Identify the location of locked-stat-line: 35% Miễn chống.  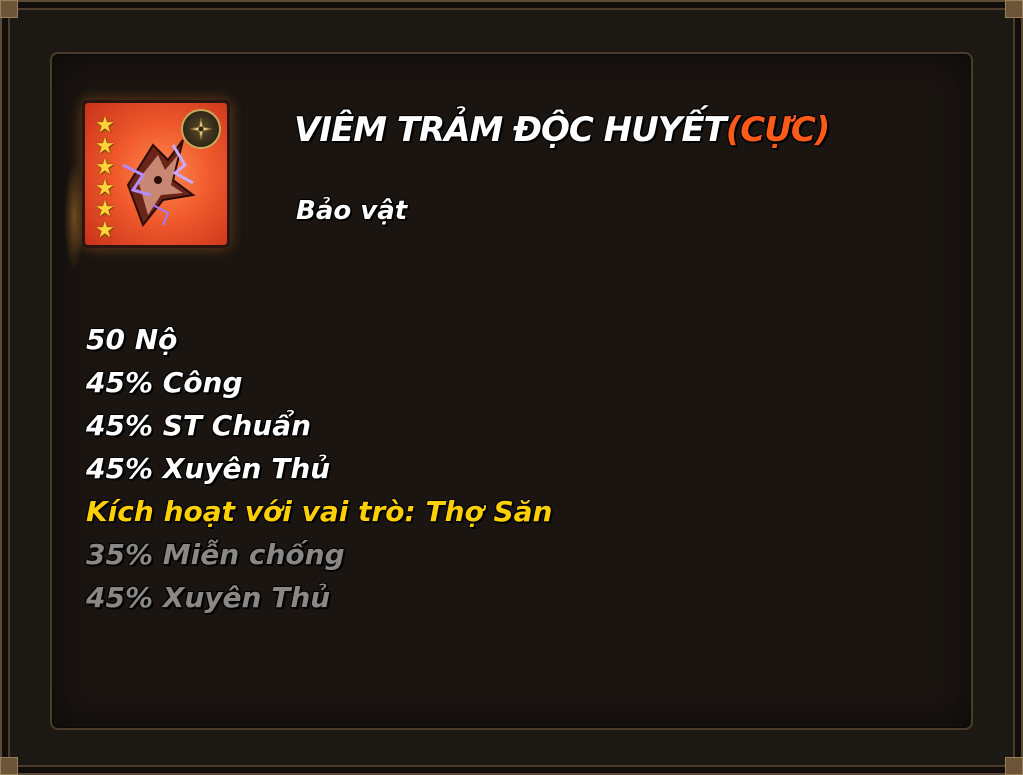
(215, 554).